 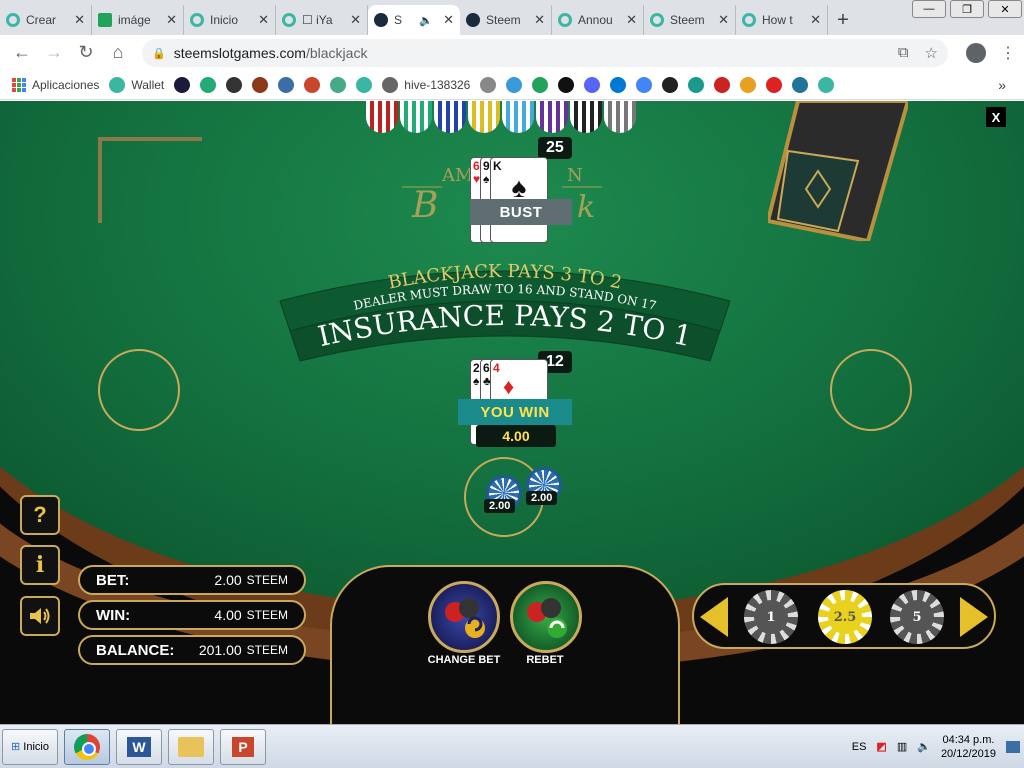 I want to click on address-bar: 🔒 steemslotgames.com/blackjack ⧉ ☆, so click(x=545, y=53).